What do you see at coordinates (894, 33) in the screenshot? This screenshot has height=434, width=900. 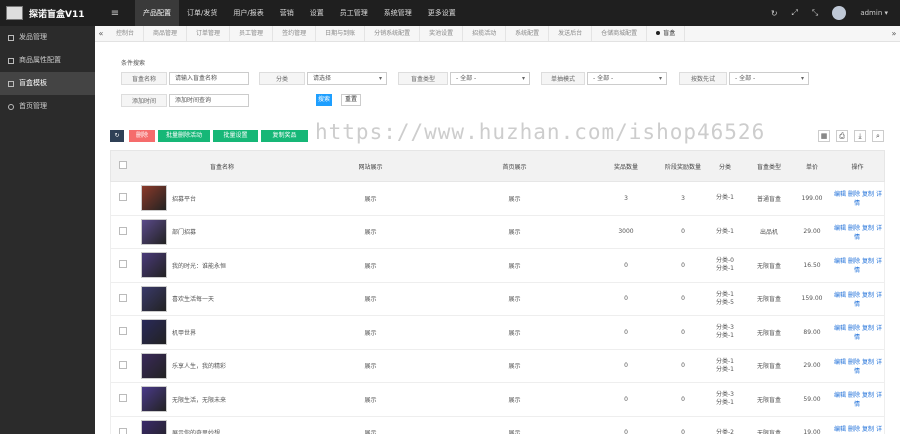 I see `tab-scroll-right-icon: »` at bounding box center [894, 33].